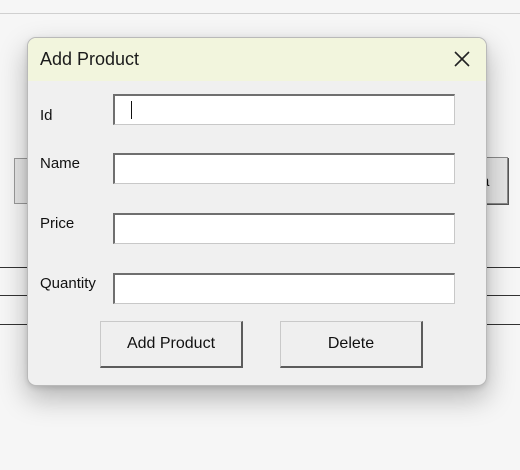 Image resolution: width=520 pixels, height=470 pixels. What do you see at coordinates (351, 344) in the screenshot?
I see `delete-button: Delete` at bounding box center [351, 344].